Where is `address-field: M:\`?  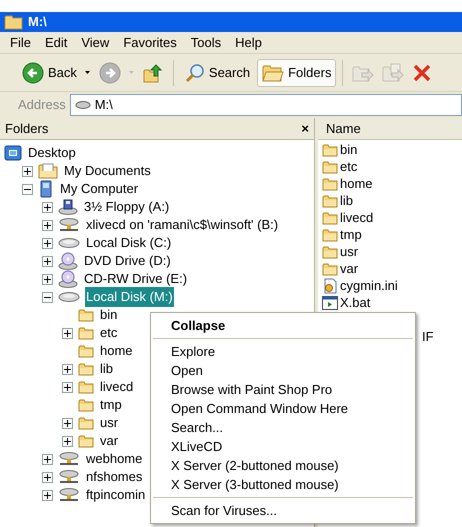
address-field: M:\ is located at coordinates (266, 105).